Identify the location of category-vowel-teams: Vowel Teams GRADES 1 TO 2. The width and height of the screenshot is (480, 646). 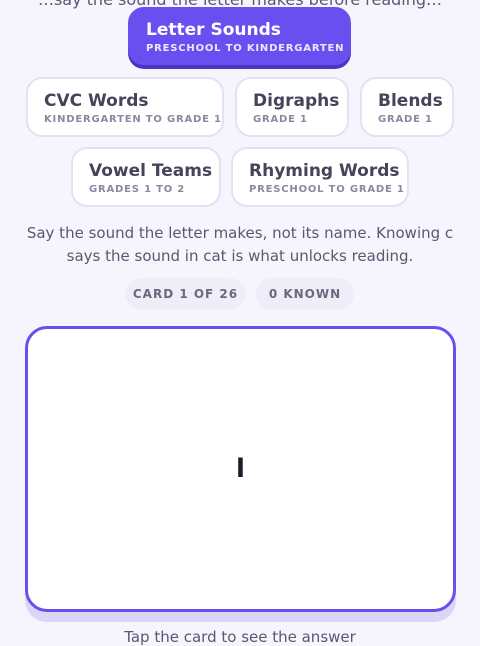
(146, 177).